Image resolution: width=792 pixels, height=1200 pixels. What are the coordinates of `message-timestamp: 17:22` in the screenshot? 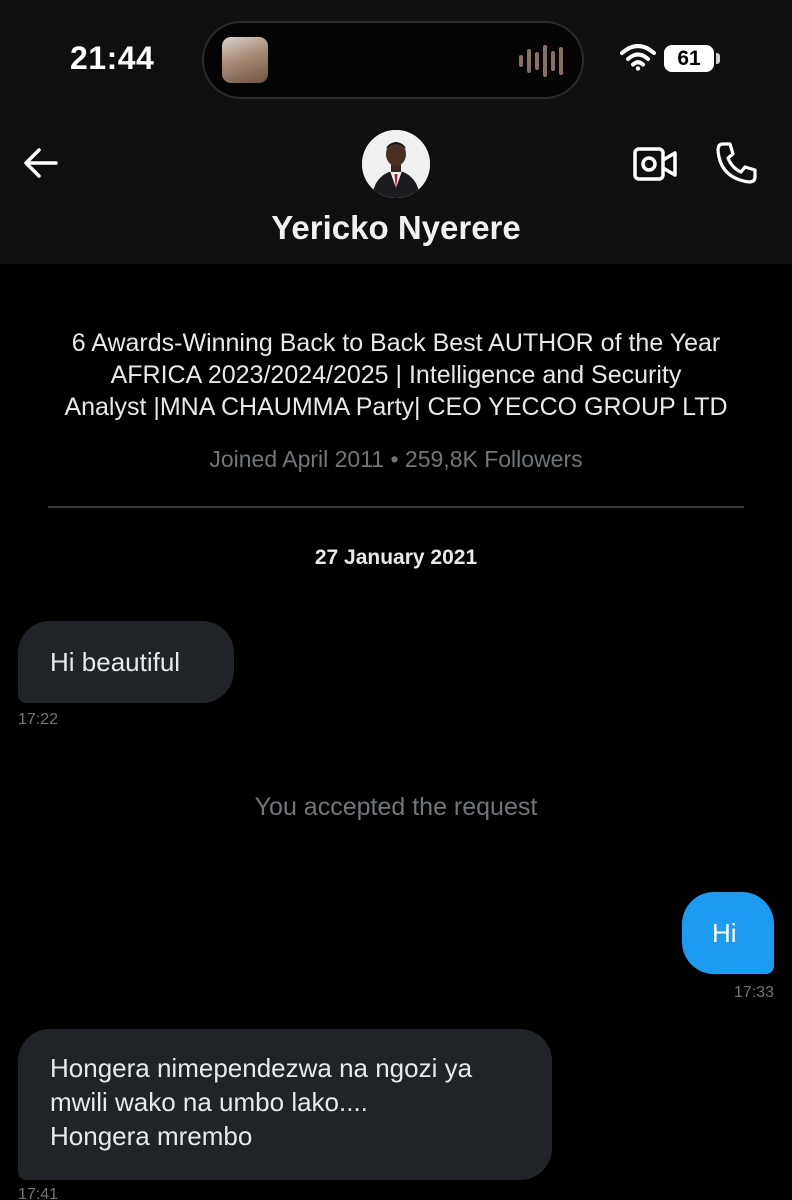 It's located at (38, 719).